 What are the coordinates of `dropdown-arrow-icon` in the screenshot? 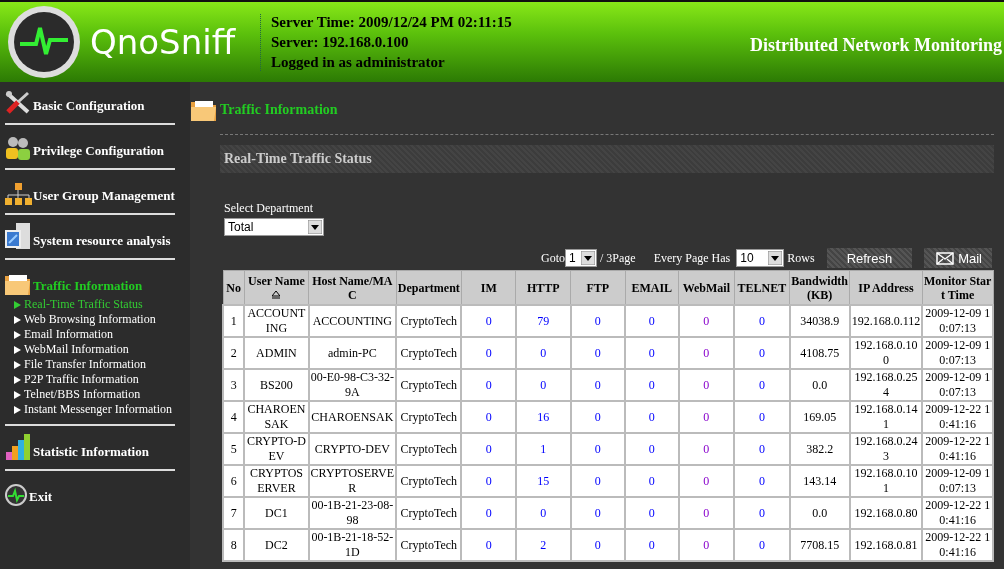 It's located at (315, 227).